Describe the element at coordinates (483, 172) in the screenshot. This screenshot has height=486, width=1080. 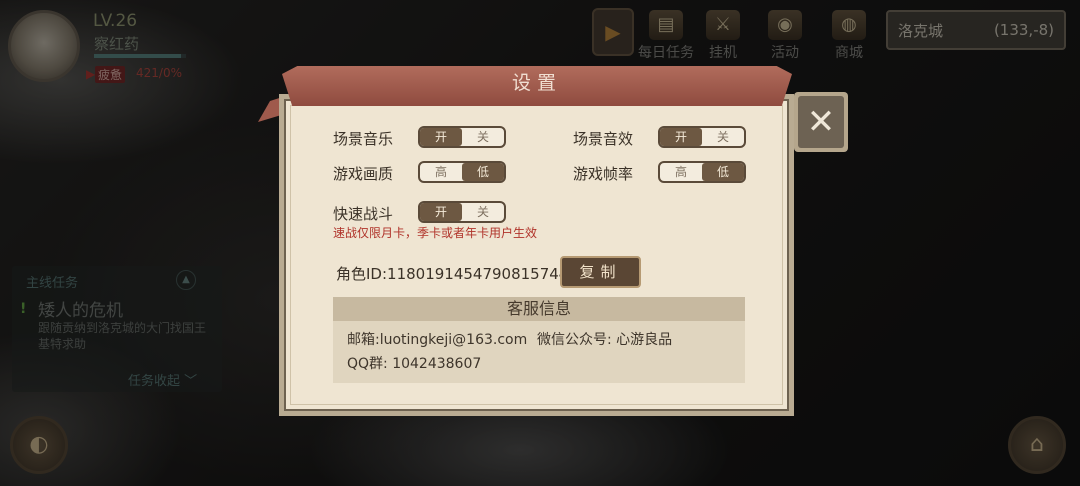
I see `quality-low: 低` at that location.